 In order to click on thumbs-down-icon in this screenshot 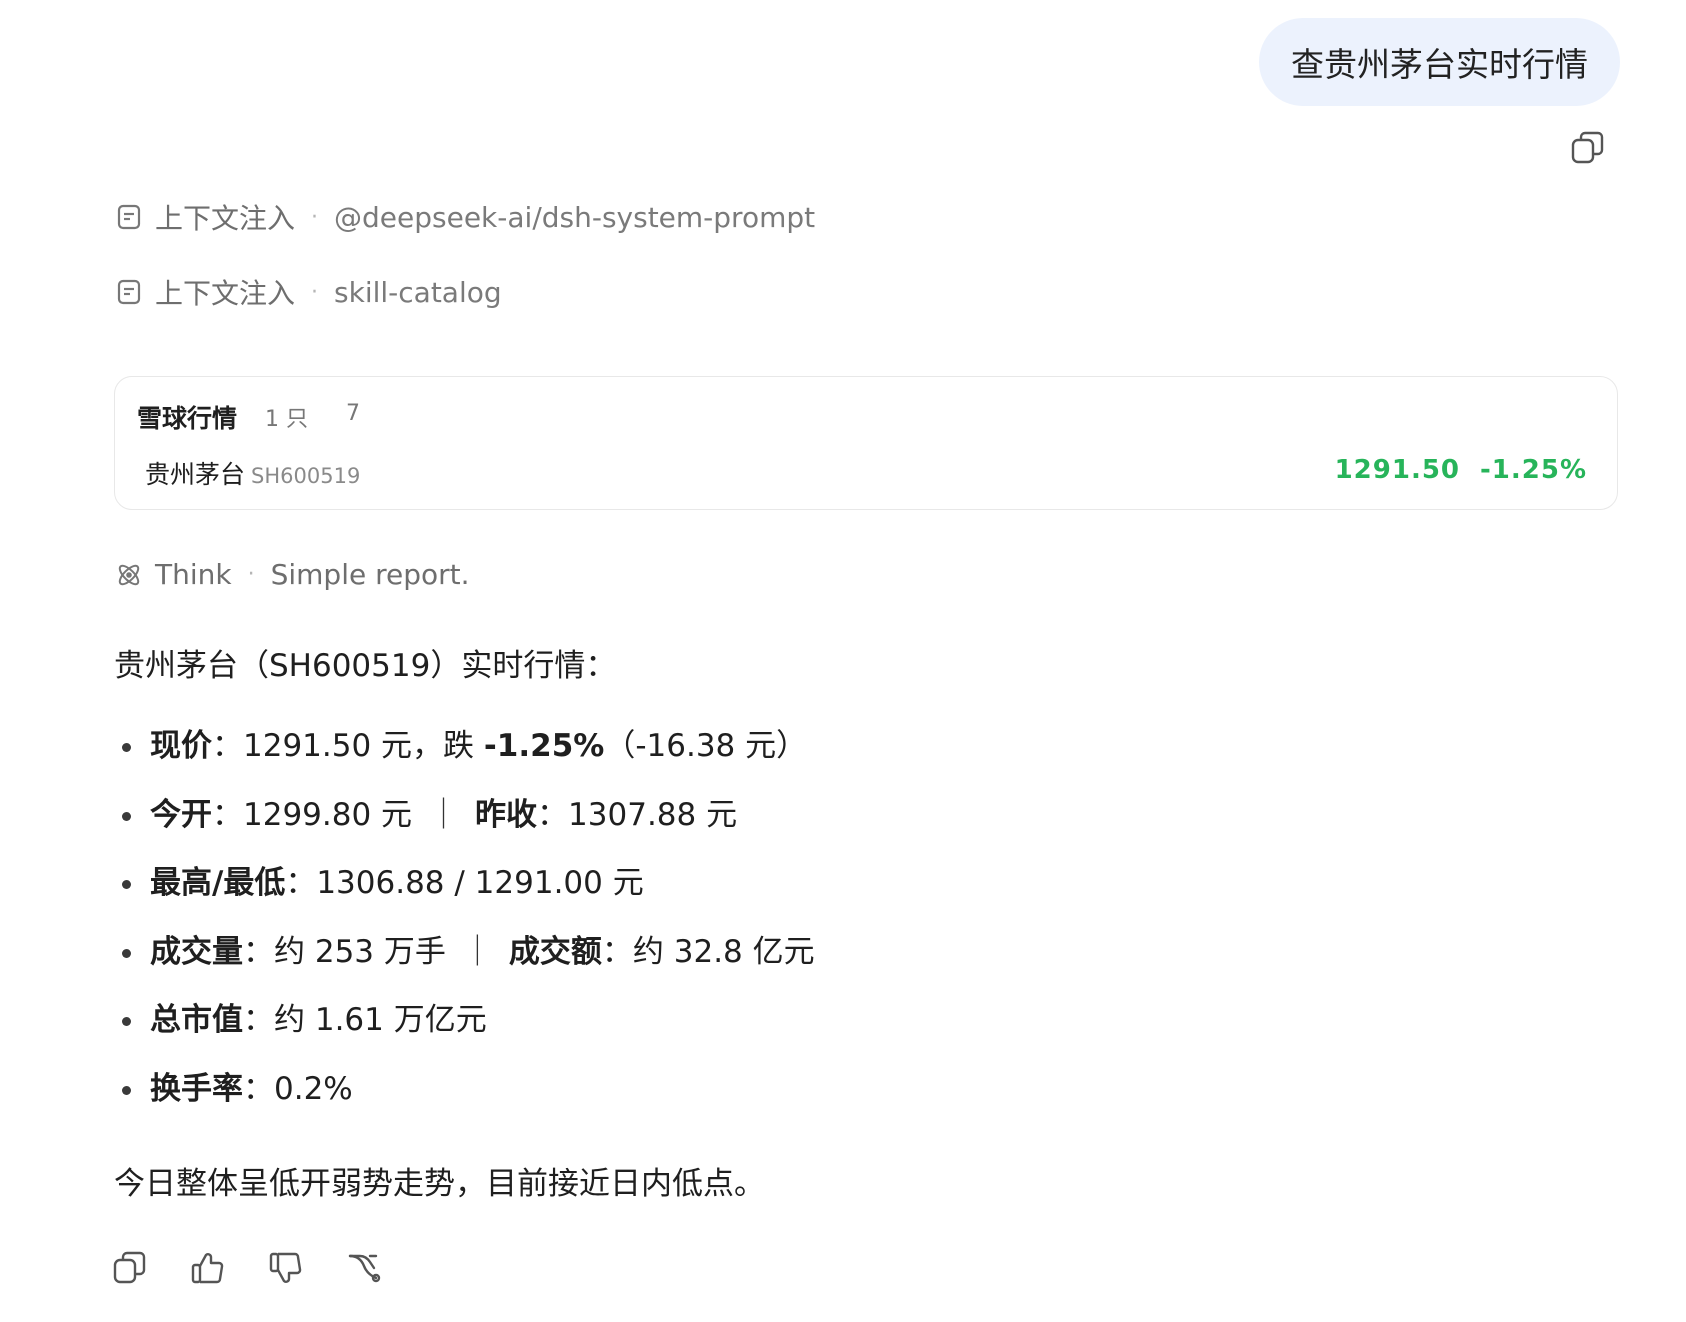, I will do `click(285, 1267)`.